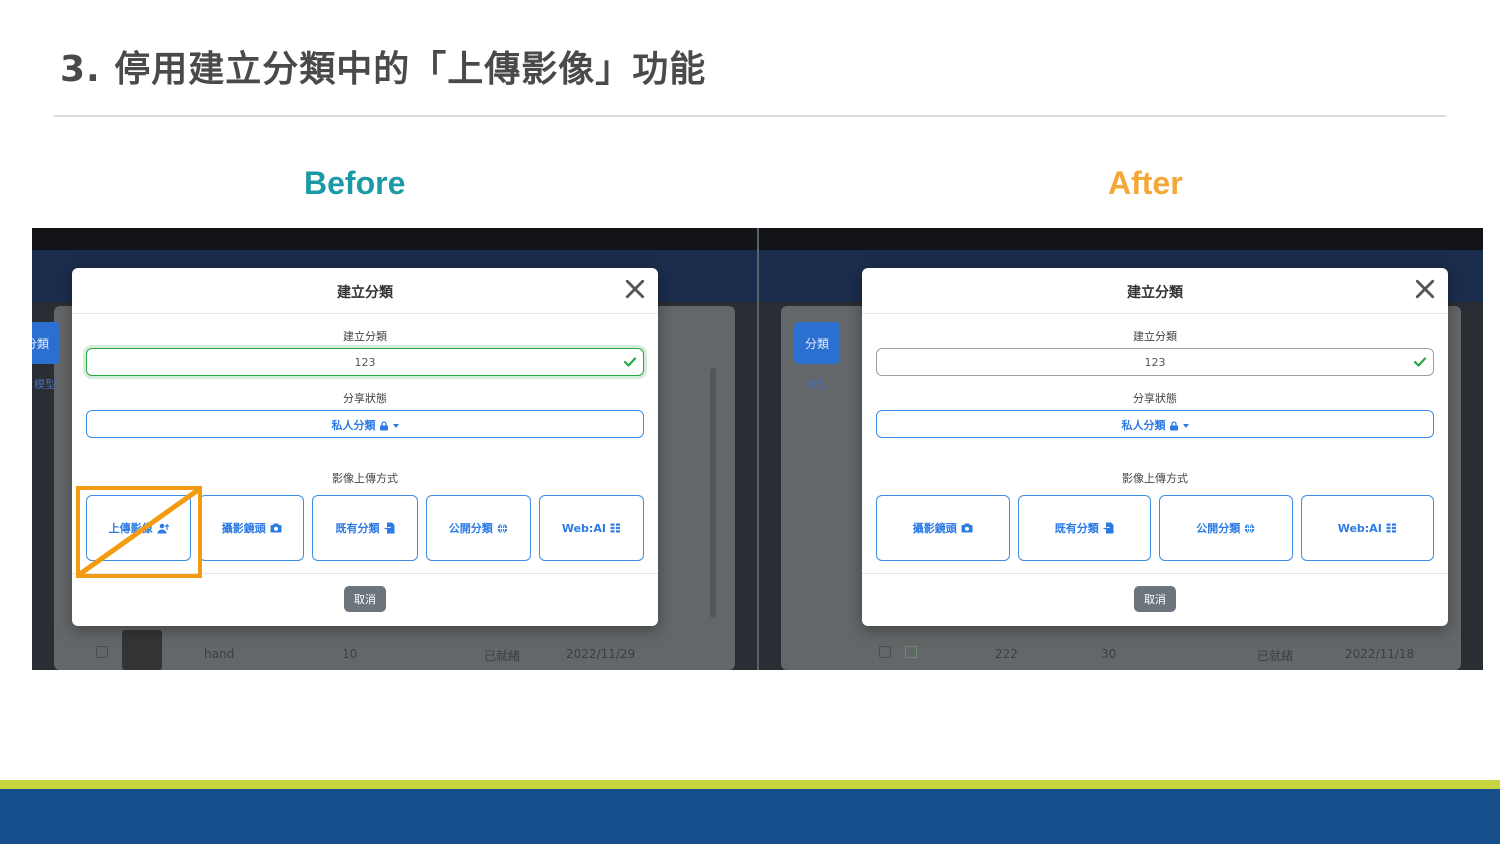 This screenshot has height=844, width=1500. What do you see at coordinates (350, 654) in the screenshot?
I see `row-count: 10` at bounding box center [350, 654].